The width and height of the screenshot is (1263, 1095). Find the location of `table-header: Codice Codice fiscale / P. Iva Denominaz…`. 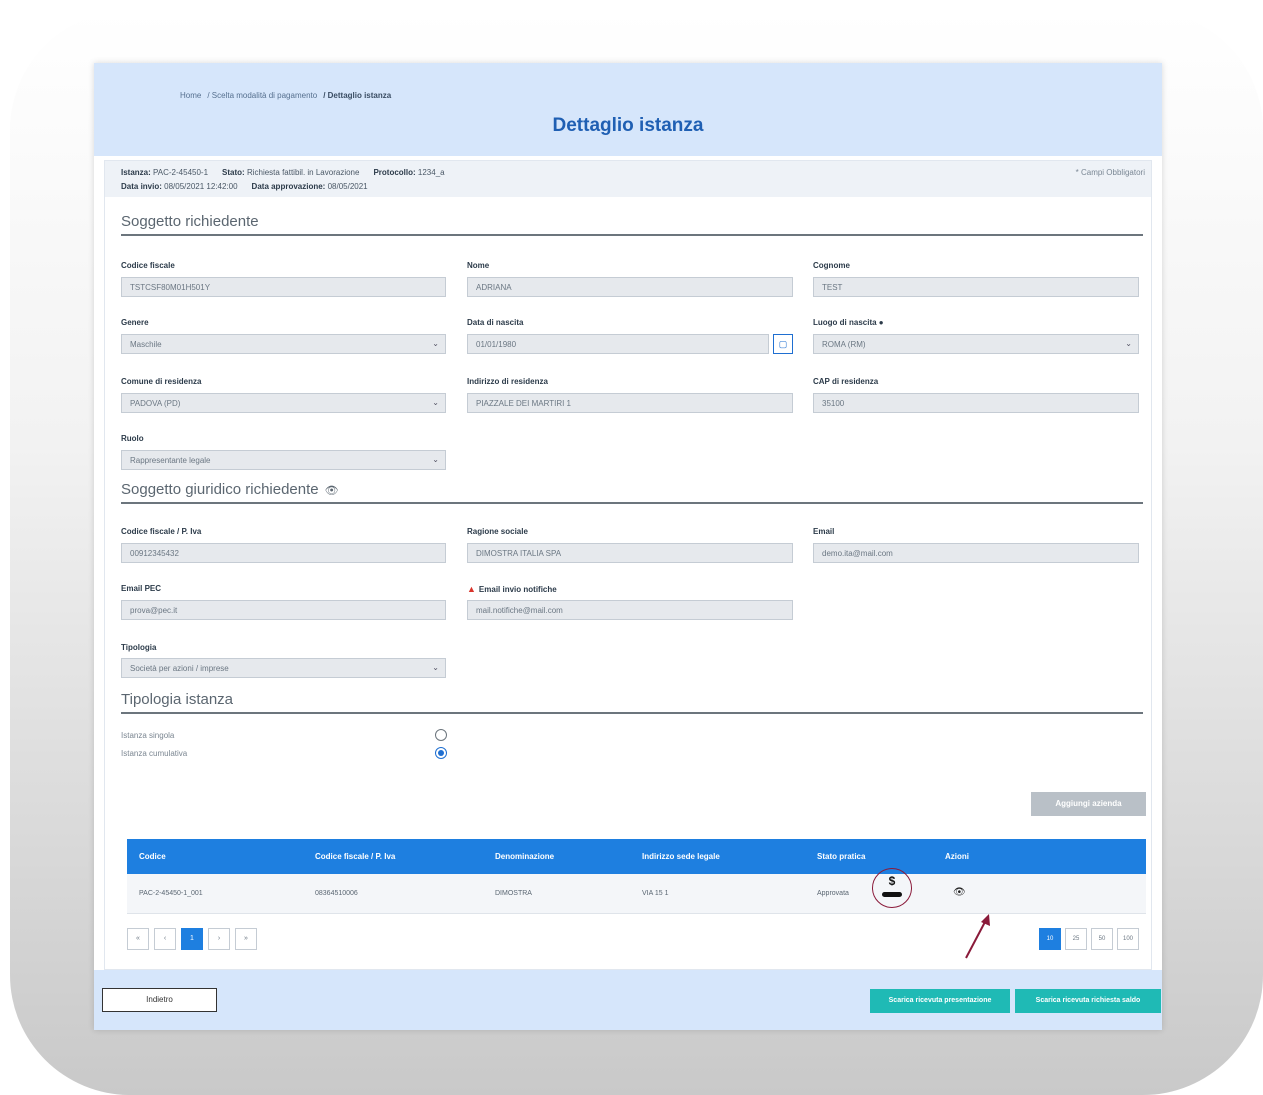

table-header: Codice Codice fiscale / P. Iva Denominaz… is located at coordinates (636, 856).